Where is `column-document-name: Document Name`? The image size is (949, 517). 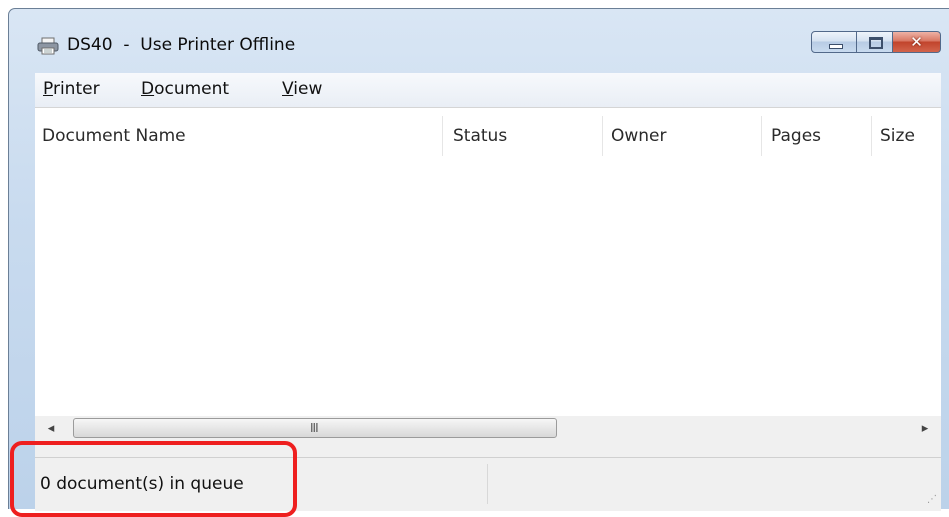
column-document-name: Document Name is located at coordinates (114, 136).